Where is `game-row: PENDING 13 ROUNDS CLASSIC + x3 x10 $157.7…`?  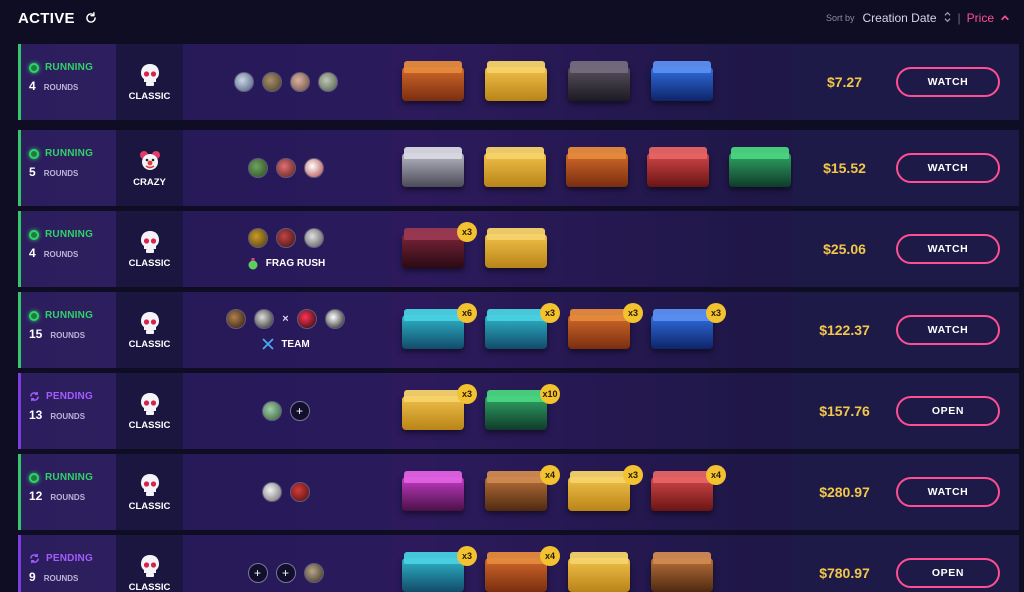 game-row: PENDING 13 ROUNDS CLASSIC + x3 x10 $157.7… is located at coordinates (518, 411).